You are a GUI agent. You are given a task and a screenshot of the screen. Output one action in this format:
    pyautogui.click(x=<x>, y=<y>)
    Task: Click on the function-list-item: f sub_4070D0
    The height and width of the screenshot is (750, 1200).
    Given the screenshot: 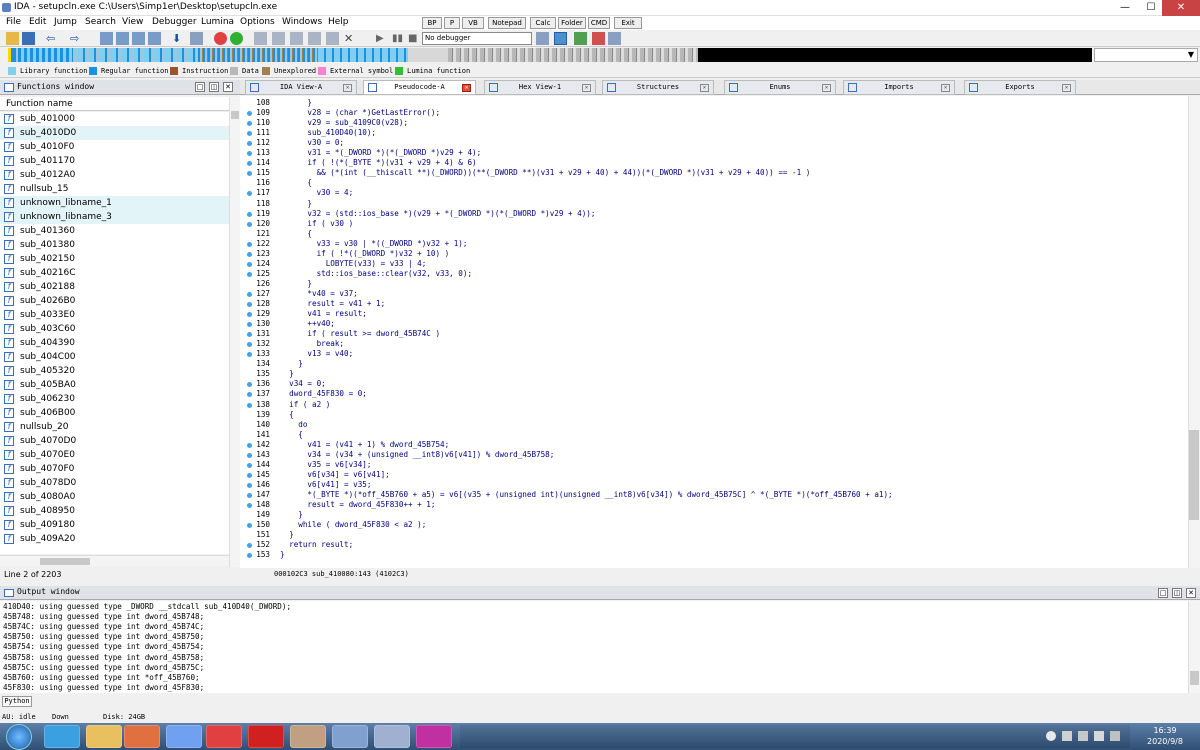 What is the action you would take?
    pyautogui.click(x=114, y=441)
    